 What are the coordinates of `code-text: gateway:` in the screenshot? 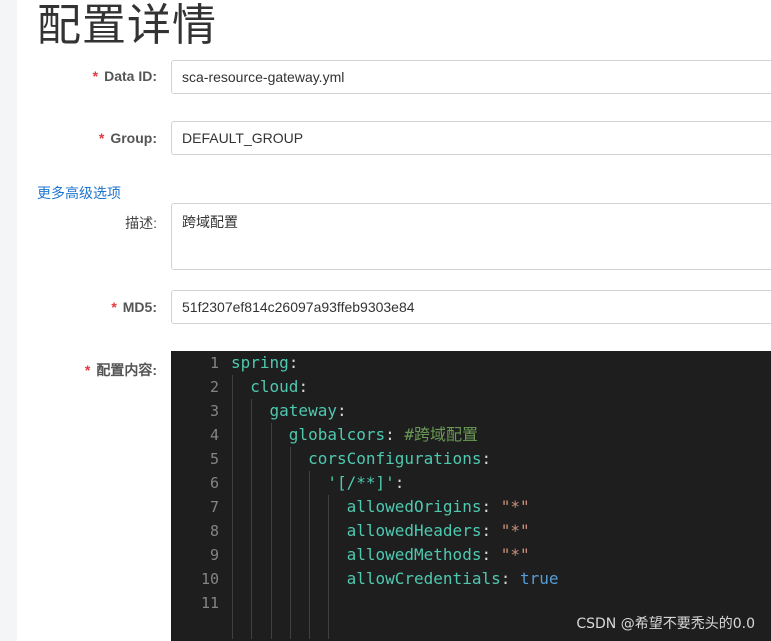 It's located at (308, 410).